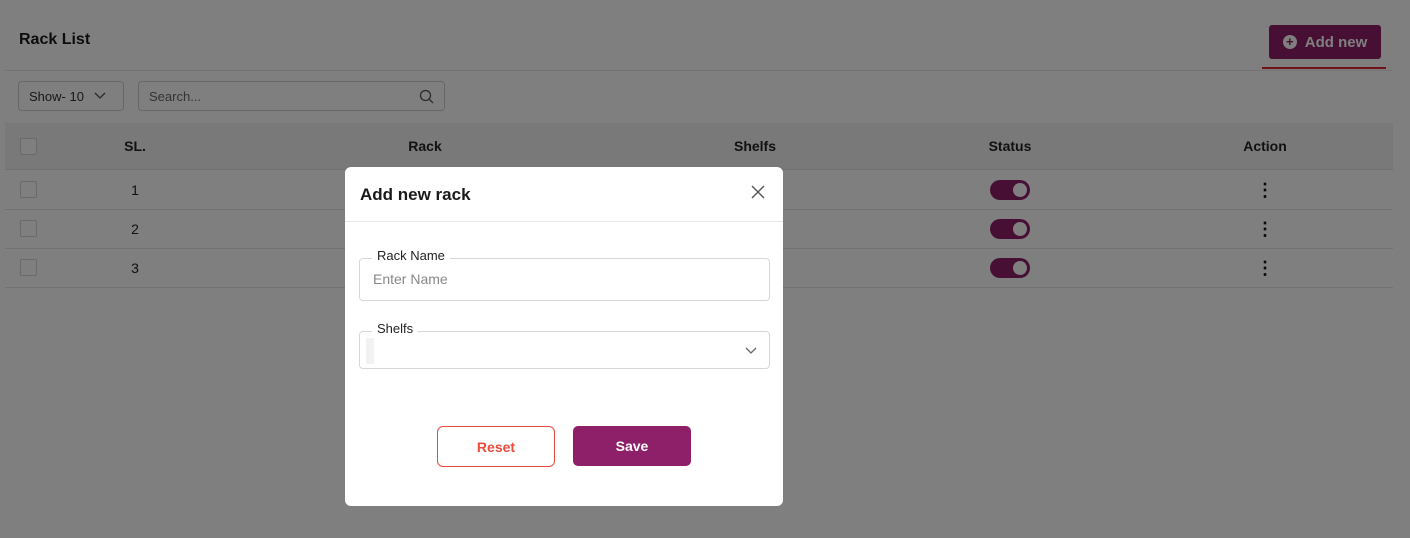 The width and height of the screenshot is (1410, 538). Describe the element at coordinates (411, 255) in the screenshot. I see `rack-name-label: Rack Name` at that location.